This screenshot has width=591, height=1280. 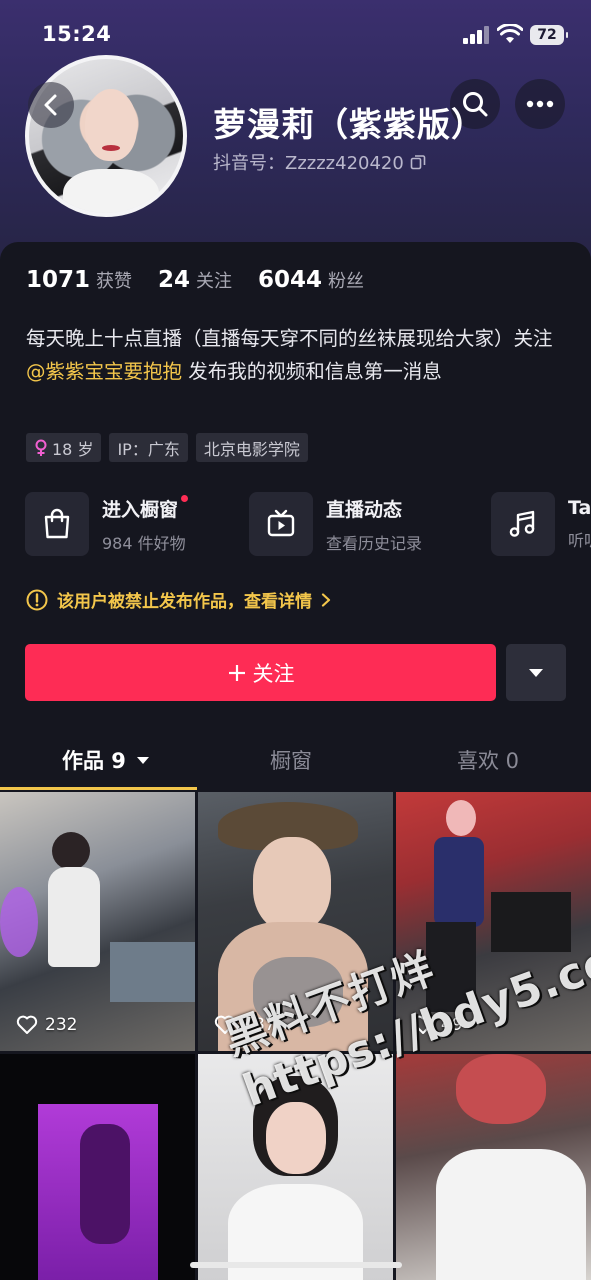 What do you see at coordinates (57, 524) in the screenshot?
I see `shopping-bag-icon` at bounding box center [57, 524].